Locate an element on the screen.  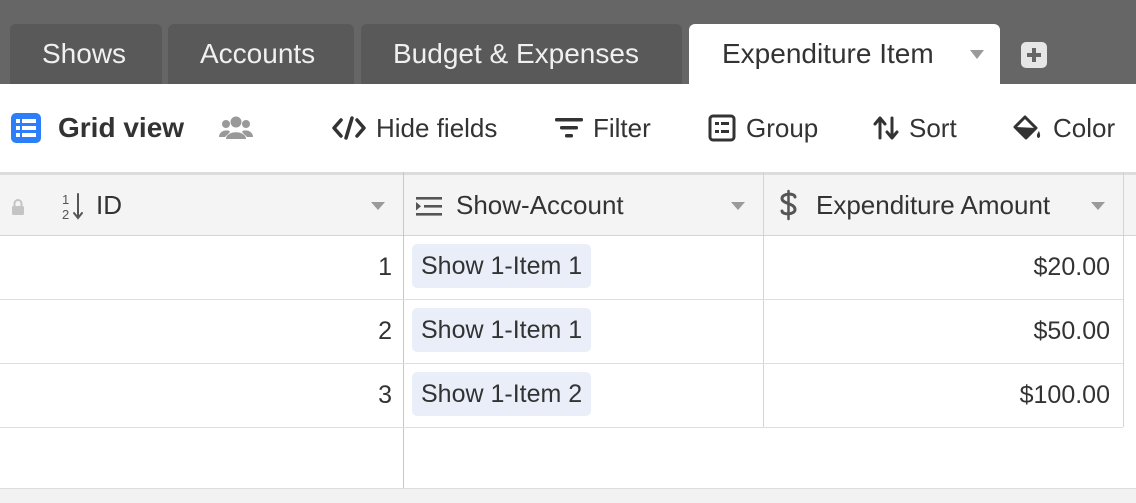
number-sort-icon: 1 2 is located at coordinates (72, 206).